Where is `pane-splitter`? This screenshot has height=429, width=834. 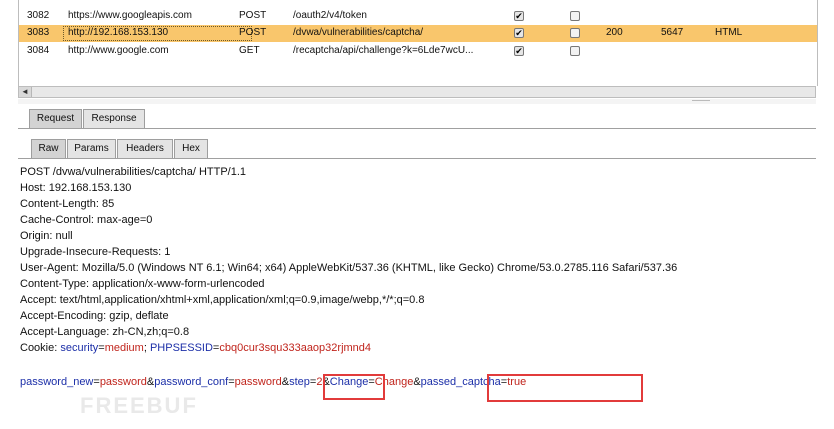 pane-splitter is located at coordinates (417, 101).